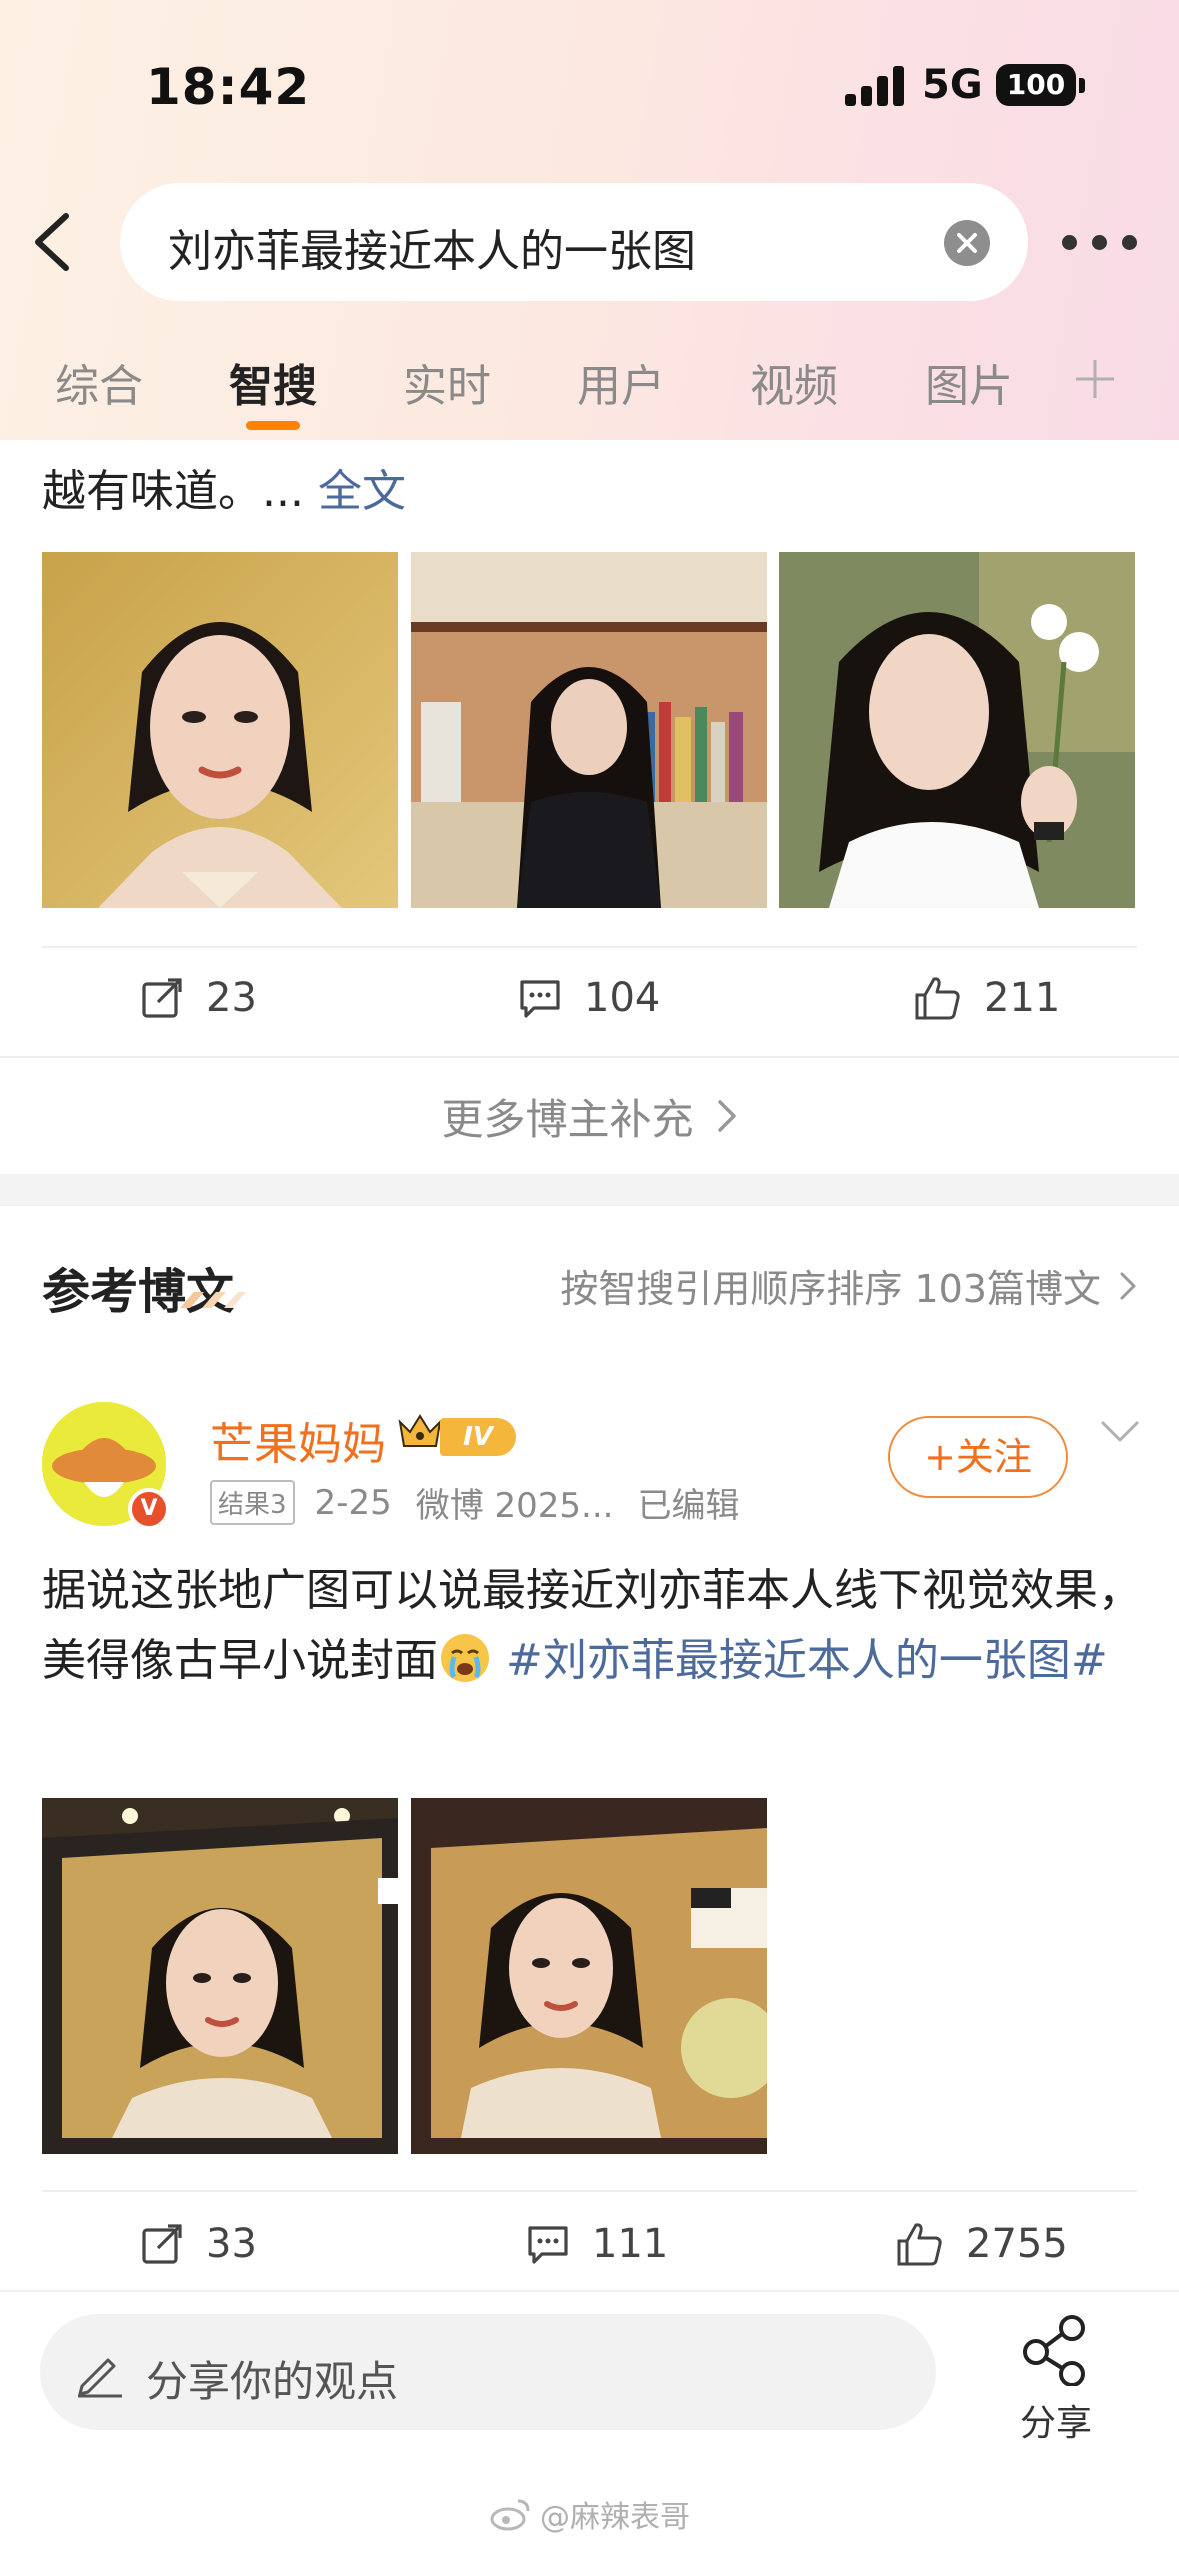 This screenshot has width=1179, height=2556. What do you see at coordinates (1120, 1432) in the screenshot?
I see `chevron-down-icon` at bounding box center [1120, 1432].